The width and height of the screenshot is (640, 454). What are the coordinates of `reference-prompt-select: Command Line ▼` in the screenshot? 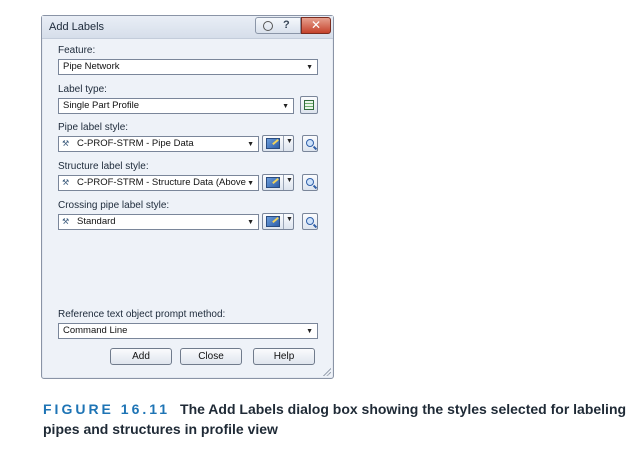 It's located at (188, 331).